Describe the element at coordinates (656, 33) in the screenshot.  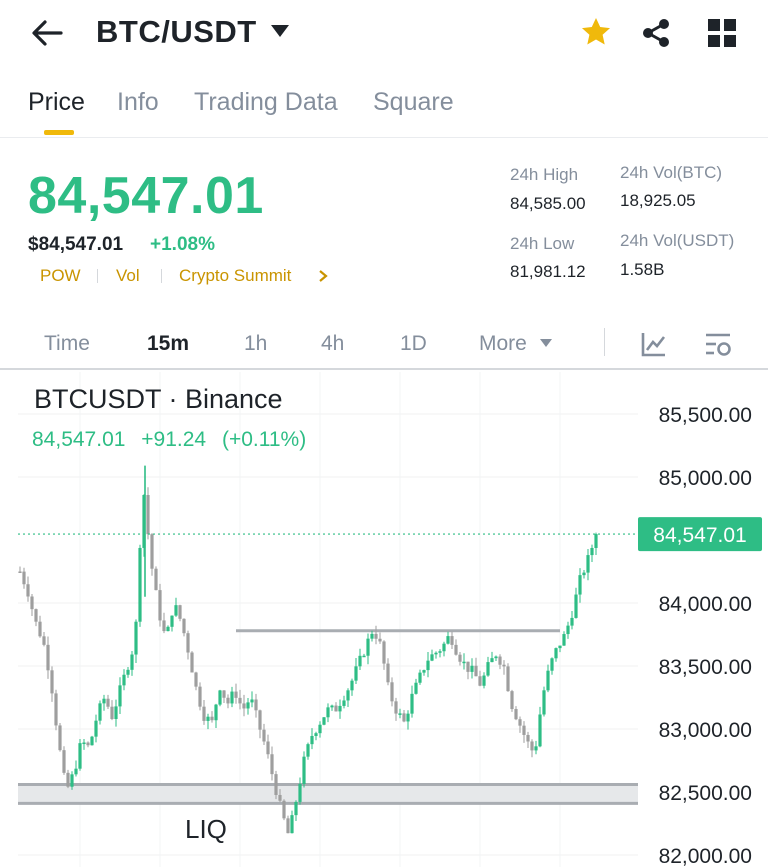
I see `share-icon` at that location.